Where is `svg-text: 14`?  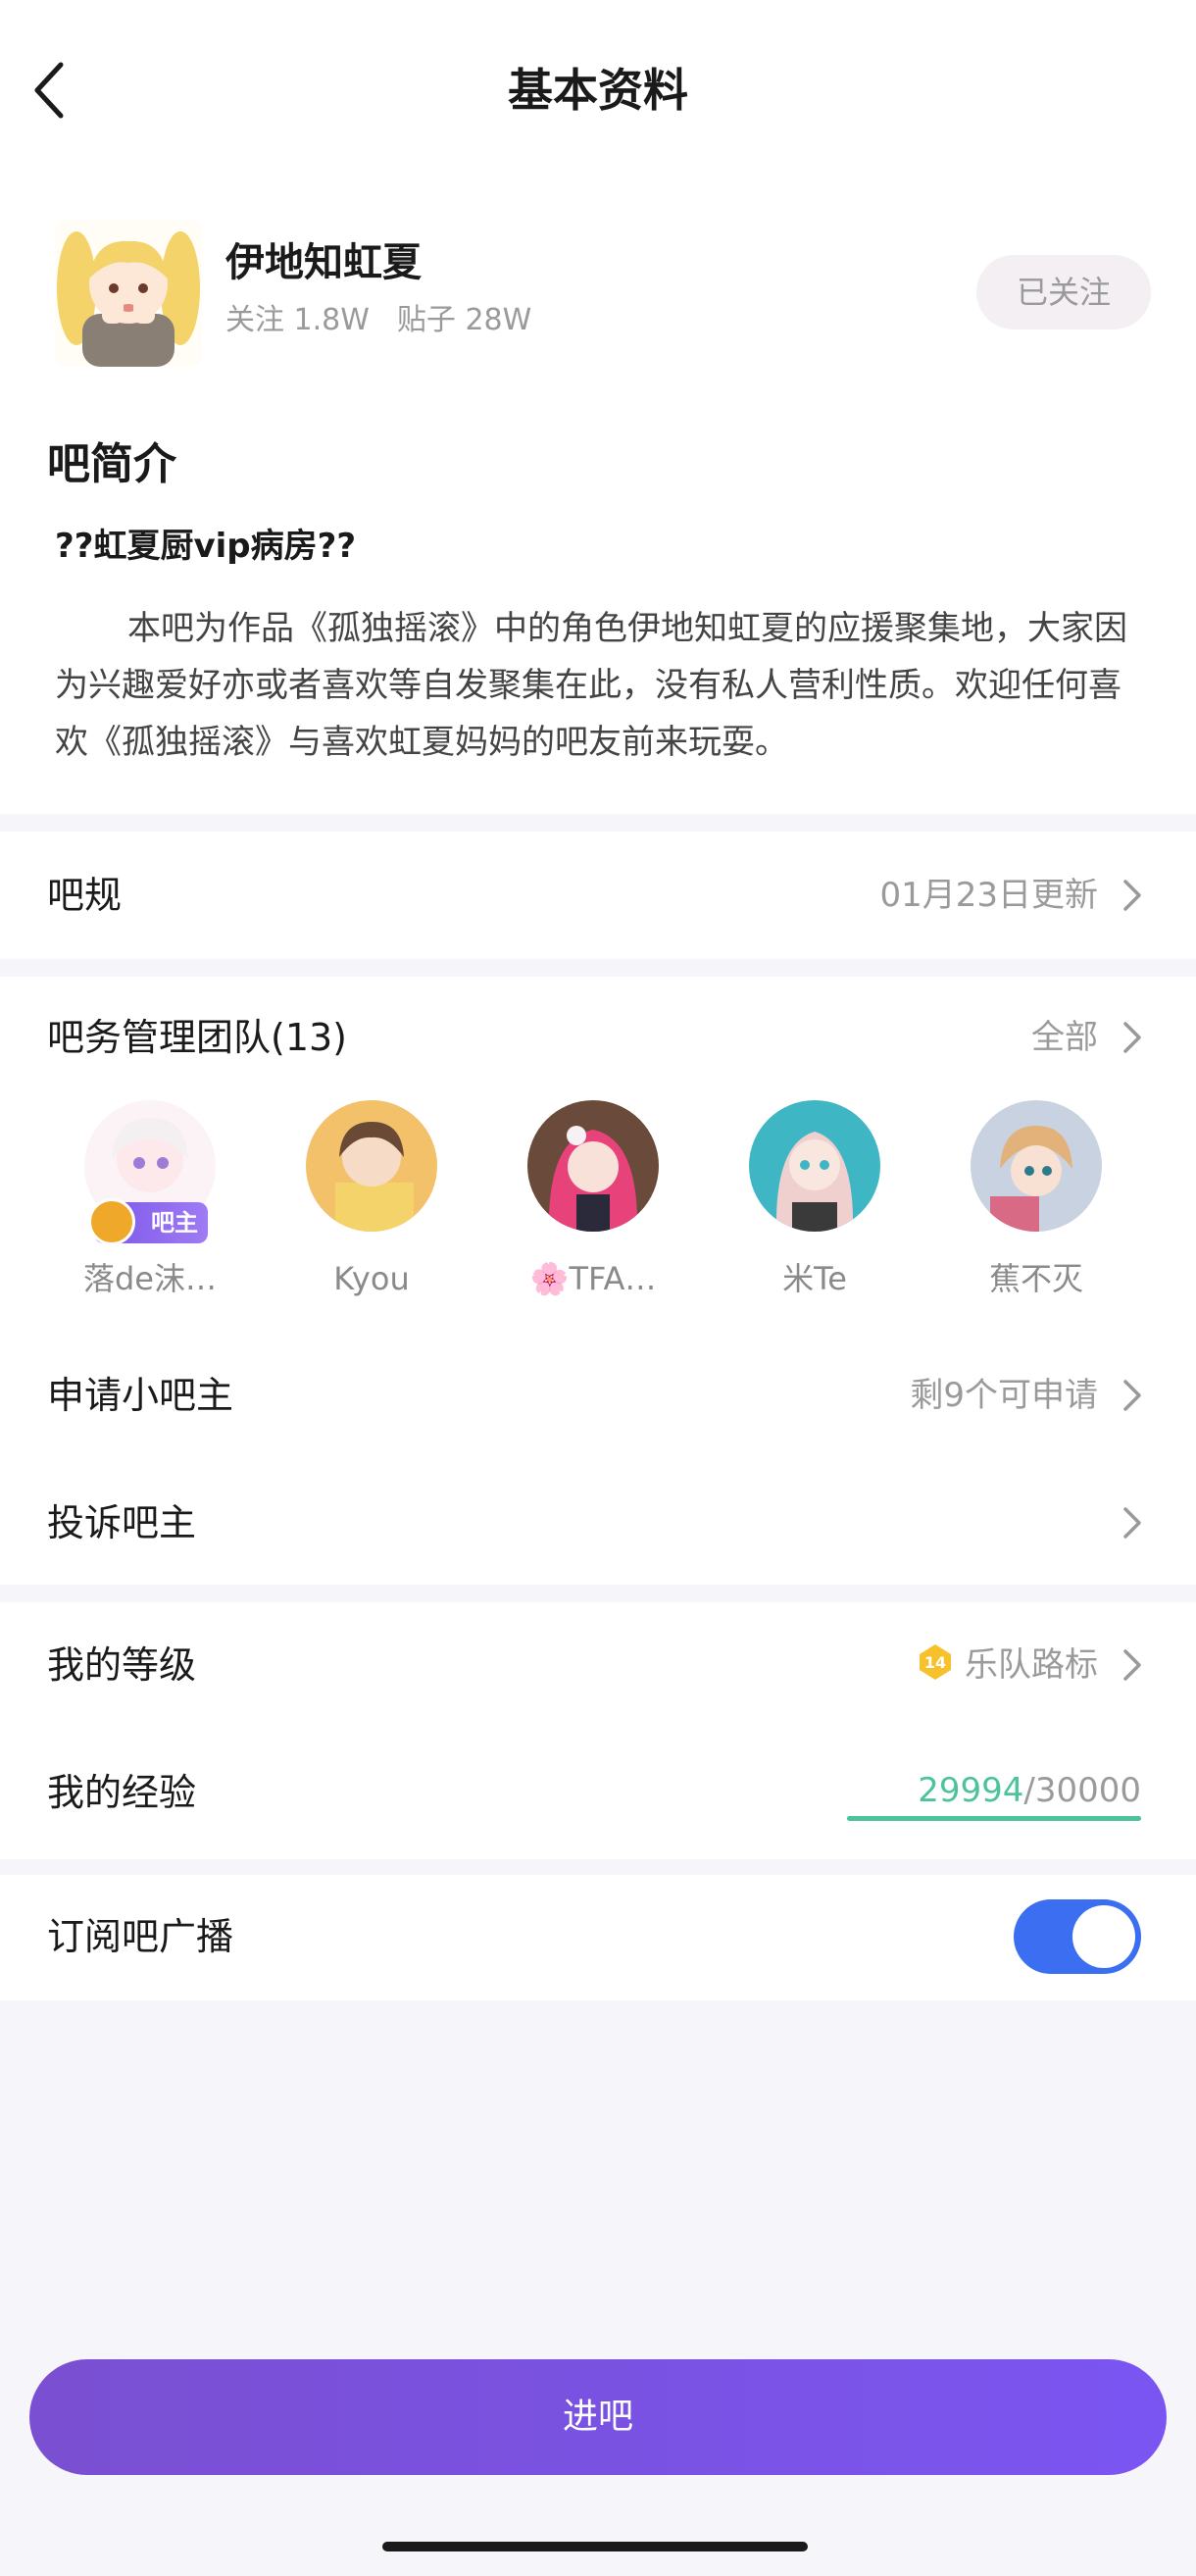
svg-text: 14 is located at coordinates (935, 1662).